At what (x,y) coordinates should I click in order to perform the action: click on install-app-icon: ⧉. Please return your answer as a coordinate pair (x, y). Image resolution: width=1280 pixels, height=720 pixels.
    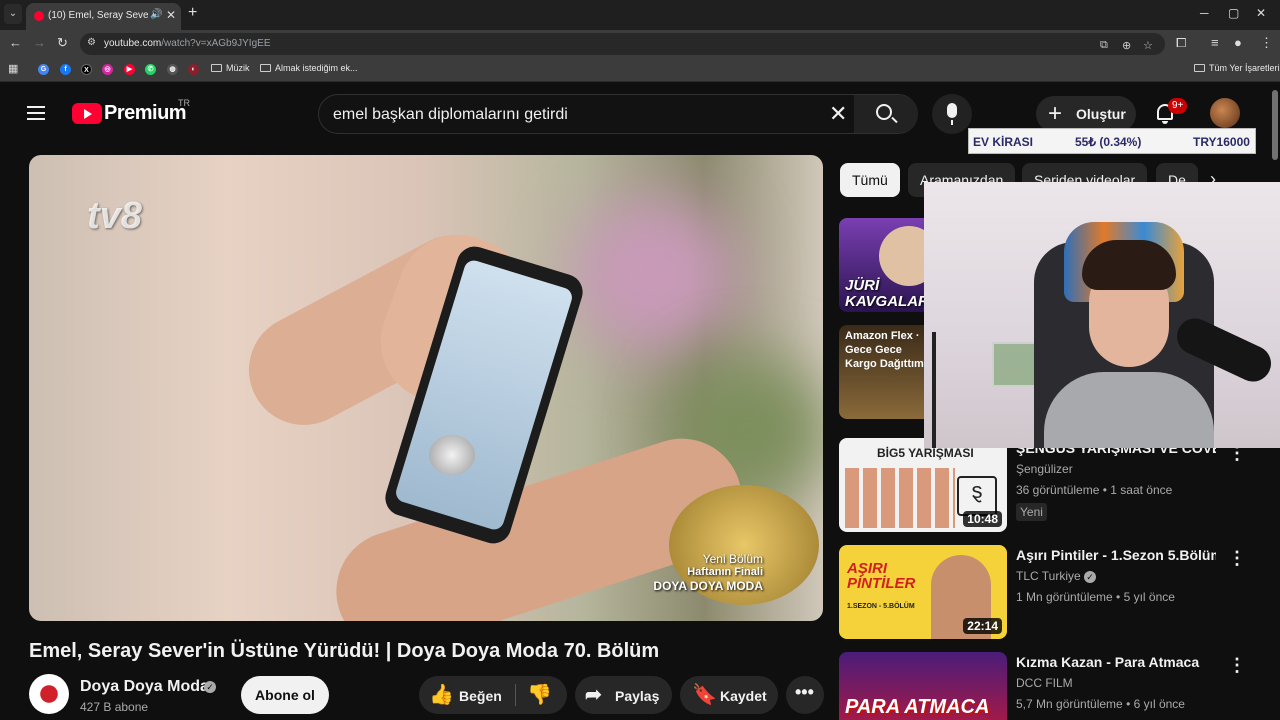
    Looking at the image, I should click on (1104, 45).